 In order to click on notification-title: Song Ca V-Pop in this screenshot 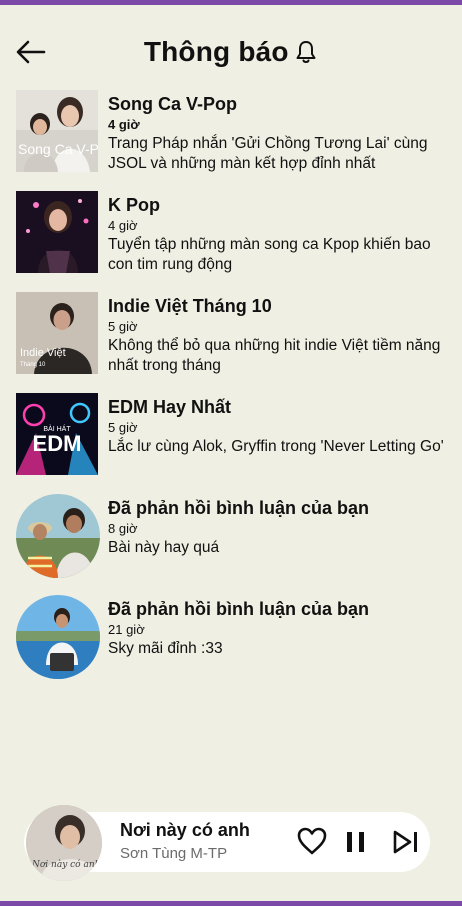, I will do `click(173, 104)`.